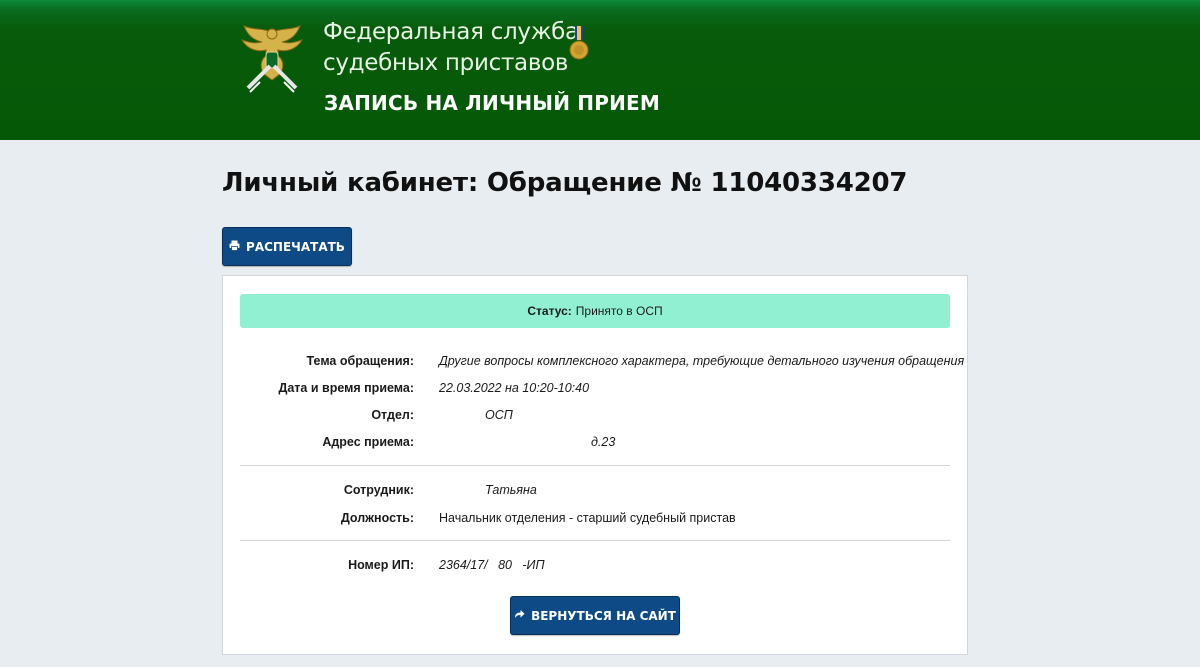 This screenshot has height=667, width=1200. What do you see at coordinates (595, 568) in the screenshot?
I see `case-row-number: Номер ИП: 2364/17/ 80 -ИП` at bounding box center [595, 568].